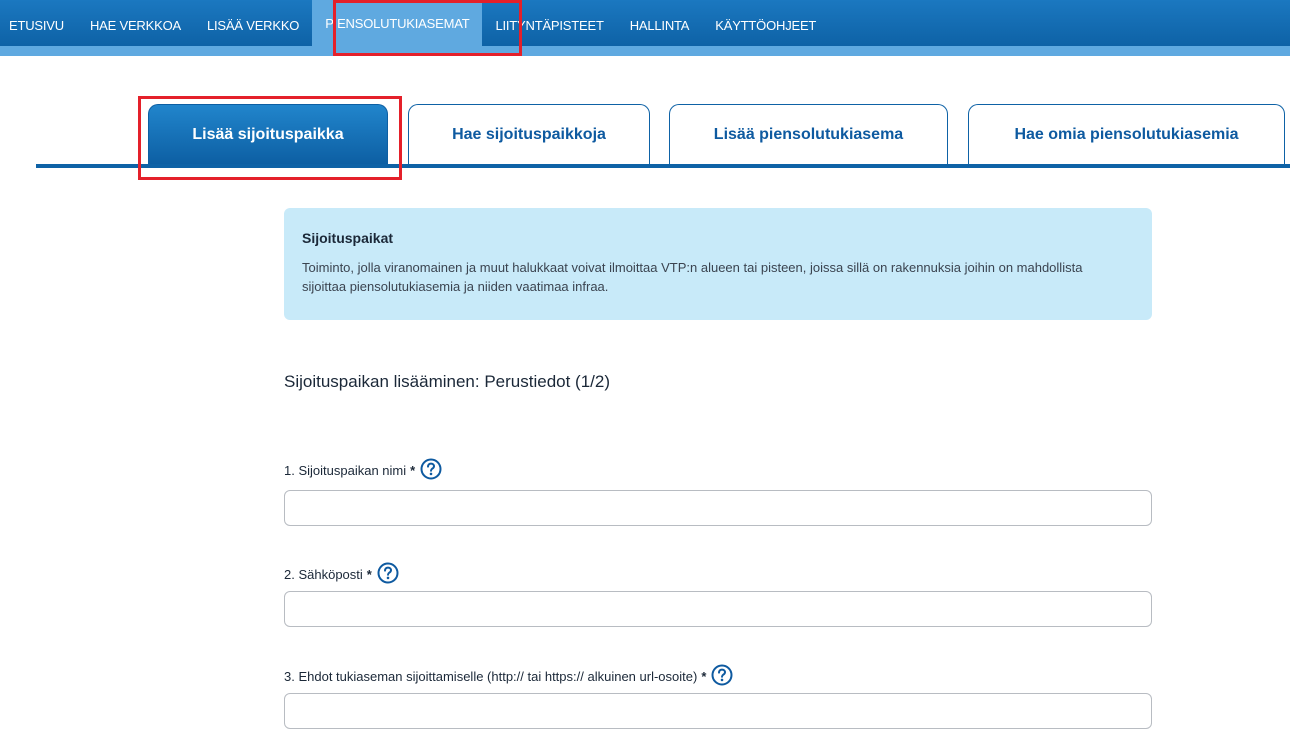  Describe the element at coordinates (397, 24) in the screenshot. I see `nav-item-piensolutukiasemat: PIENSOLUTUKIASEMAT` at that location.